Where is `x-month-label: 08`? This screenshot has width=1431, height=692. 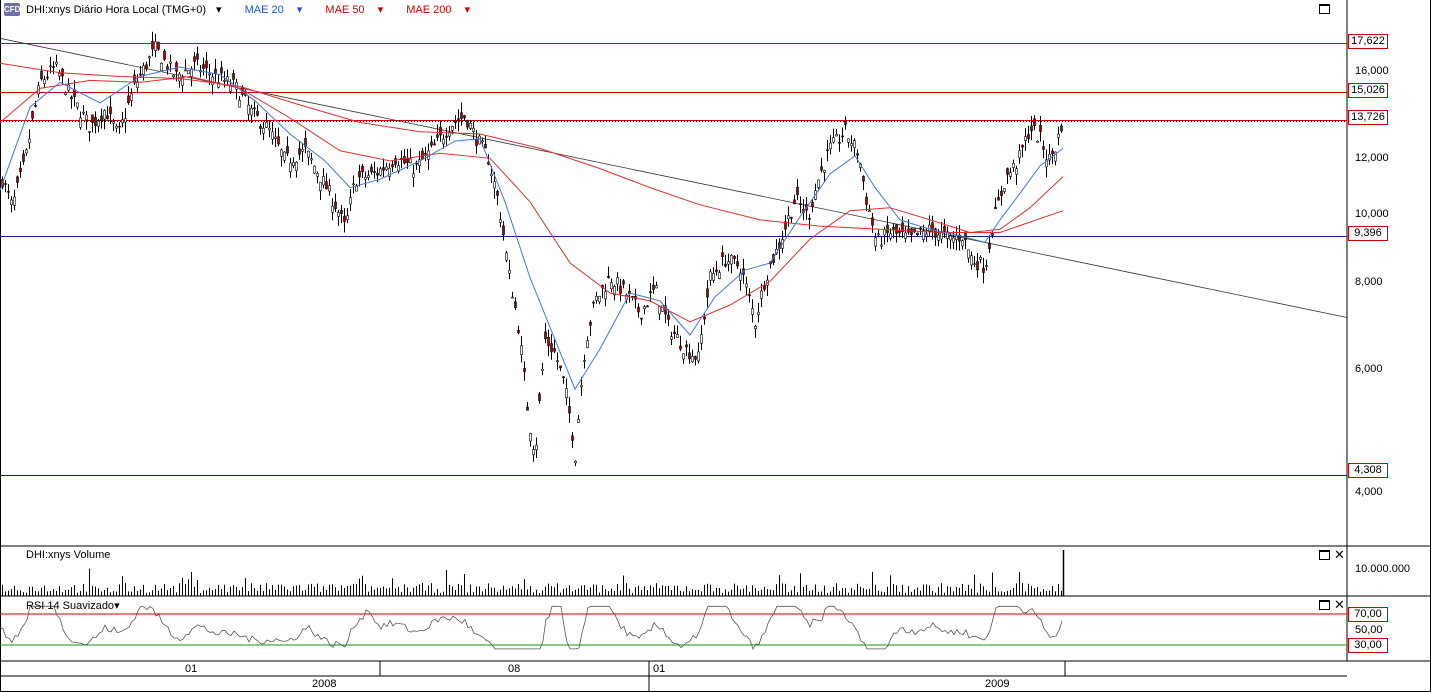 x-month-label: 08 is located at coordinates (514, 669).